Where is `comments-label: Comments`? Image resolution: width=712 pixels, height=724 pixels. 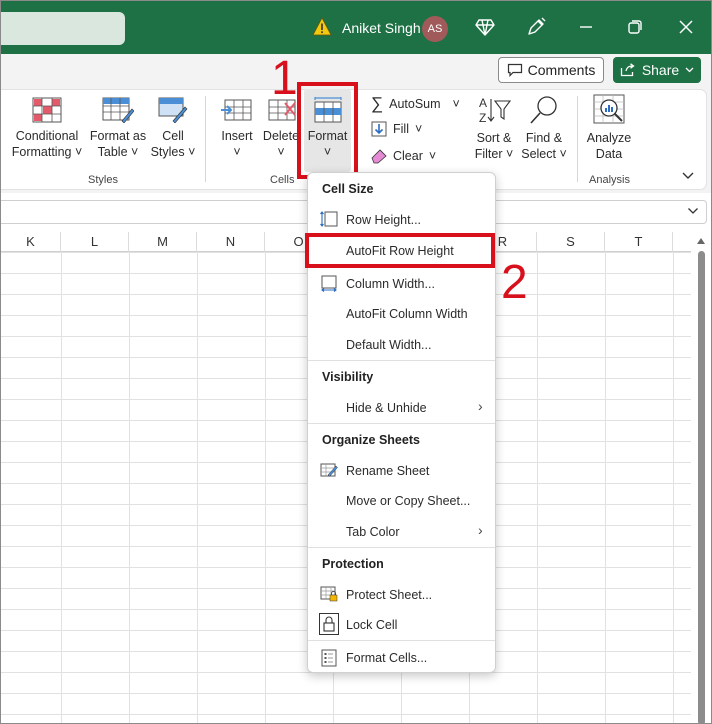 comments-label: Comments is located at coordinates (561, 70).